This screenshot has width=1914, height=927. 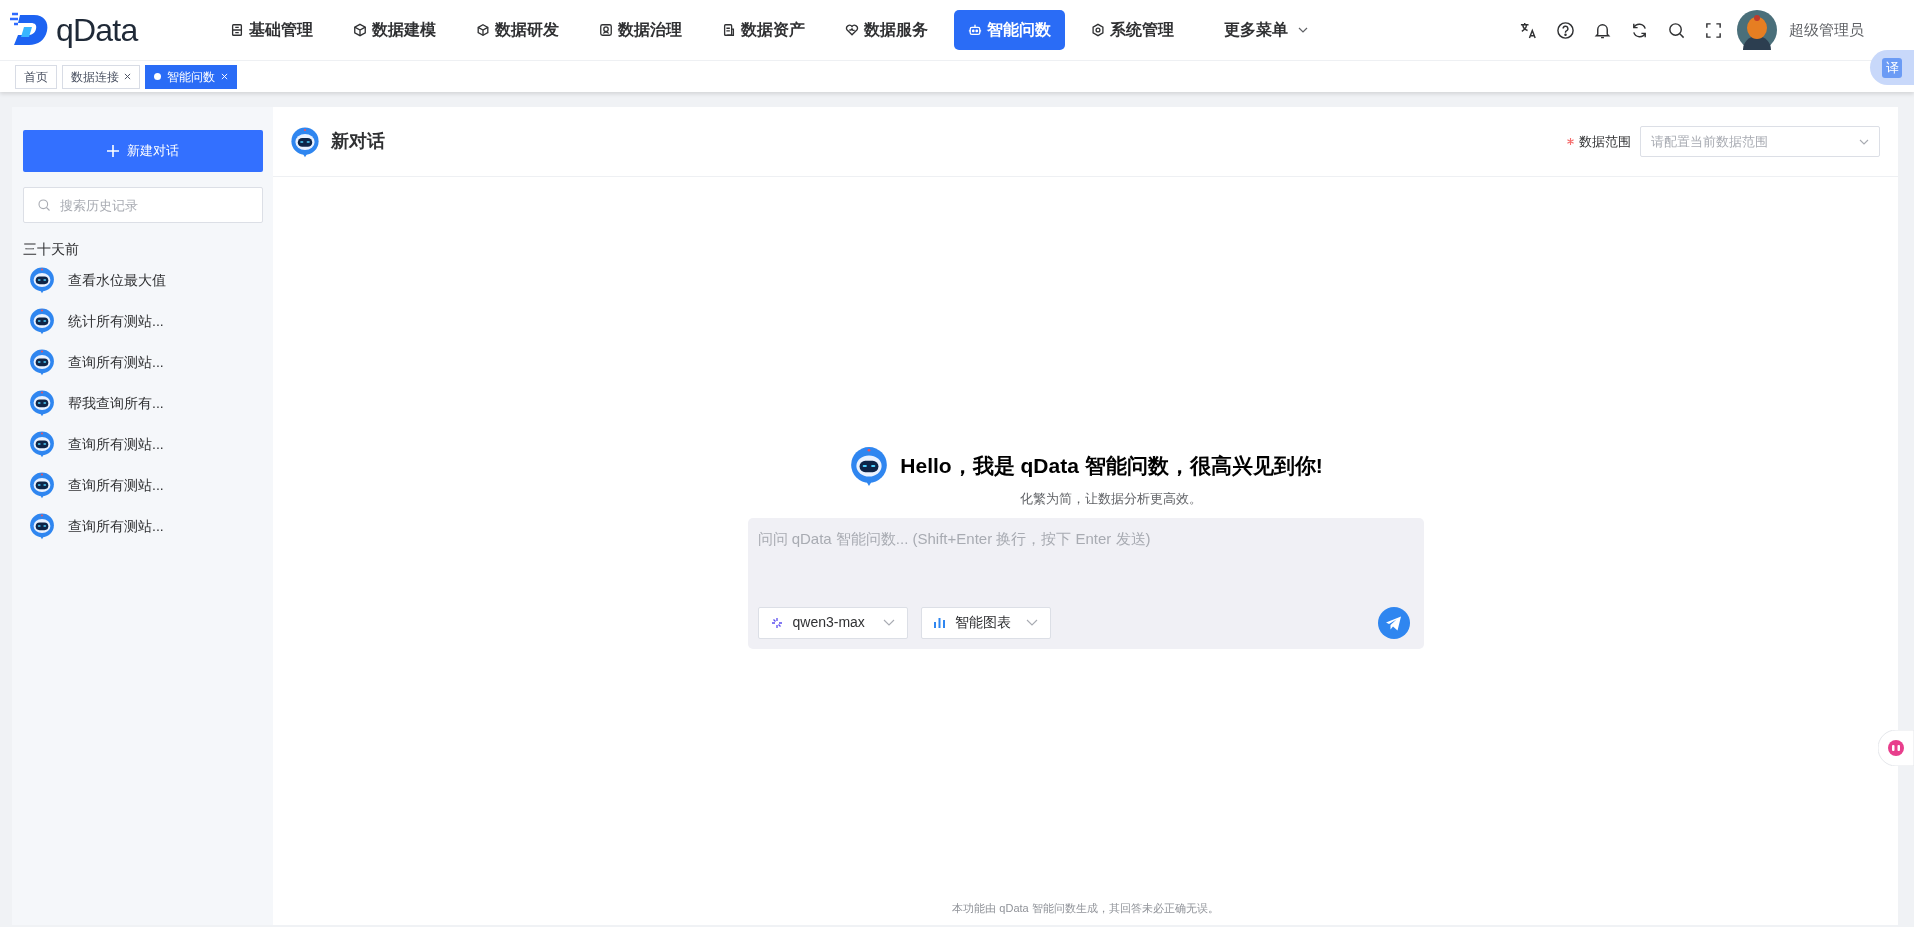 What do you see at coordinates (1528, 30) in the screenshot?
I see `translate-icon` at bounding box center [1528, 30].